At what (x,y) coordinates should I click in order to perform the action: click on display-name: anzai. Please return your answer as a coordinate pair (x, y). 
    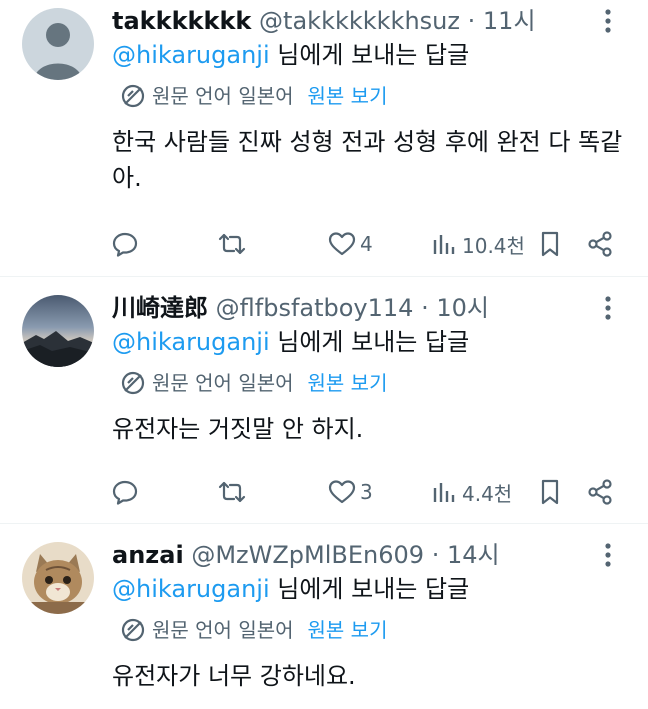
    Looking at the image, I should click on (148, 555).